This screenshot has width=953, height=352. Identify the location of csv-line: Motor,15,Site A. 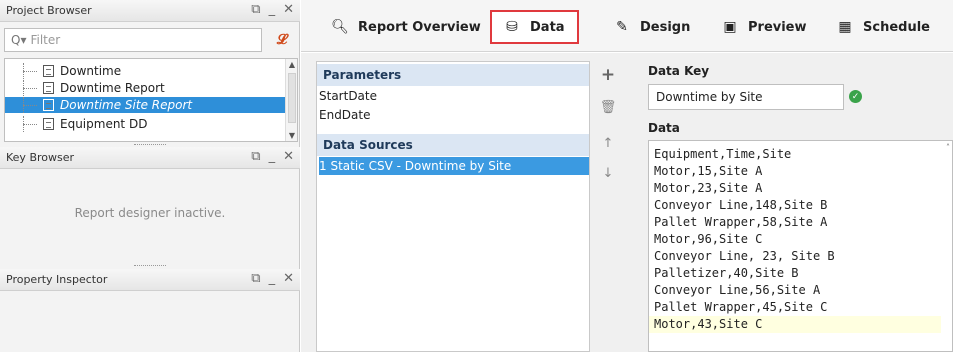
(708, 171).